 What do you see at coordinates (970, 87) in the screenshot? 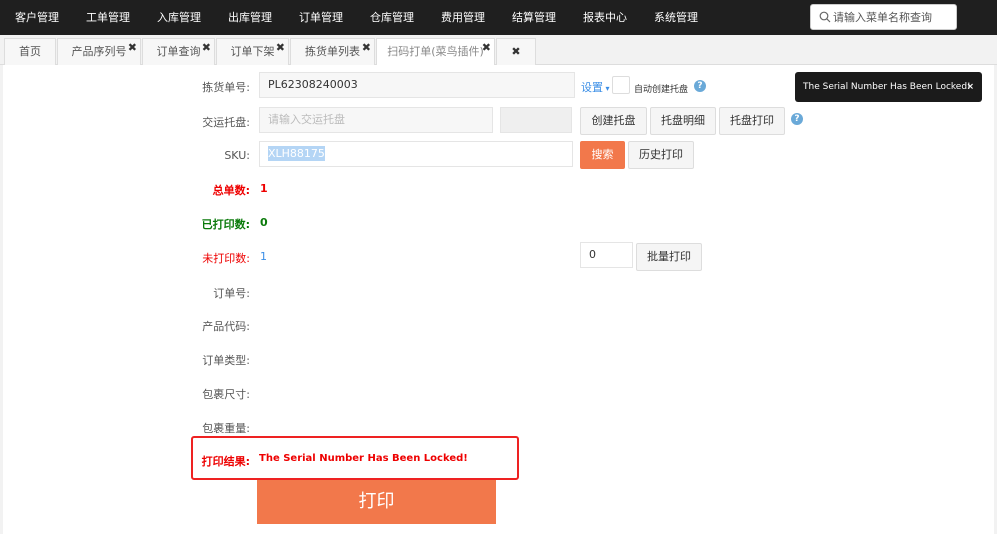
I see `close-icon: ×` at bounding box center [970, 87].